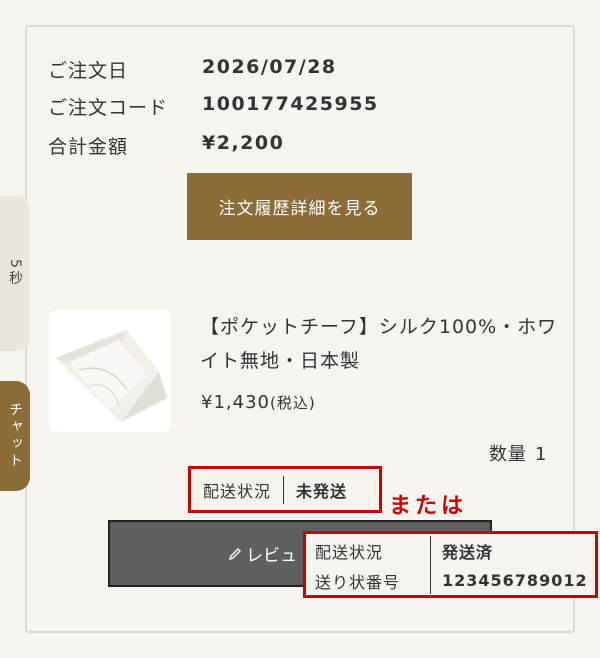 Image resolution: width=600 pixels, height=658 pixels. What do you see at coordinates (358, 582) in the screenshot?
I see `tracking-label: 送り状番号` at bounding box center [358, 582].